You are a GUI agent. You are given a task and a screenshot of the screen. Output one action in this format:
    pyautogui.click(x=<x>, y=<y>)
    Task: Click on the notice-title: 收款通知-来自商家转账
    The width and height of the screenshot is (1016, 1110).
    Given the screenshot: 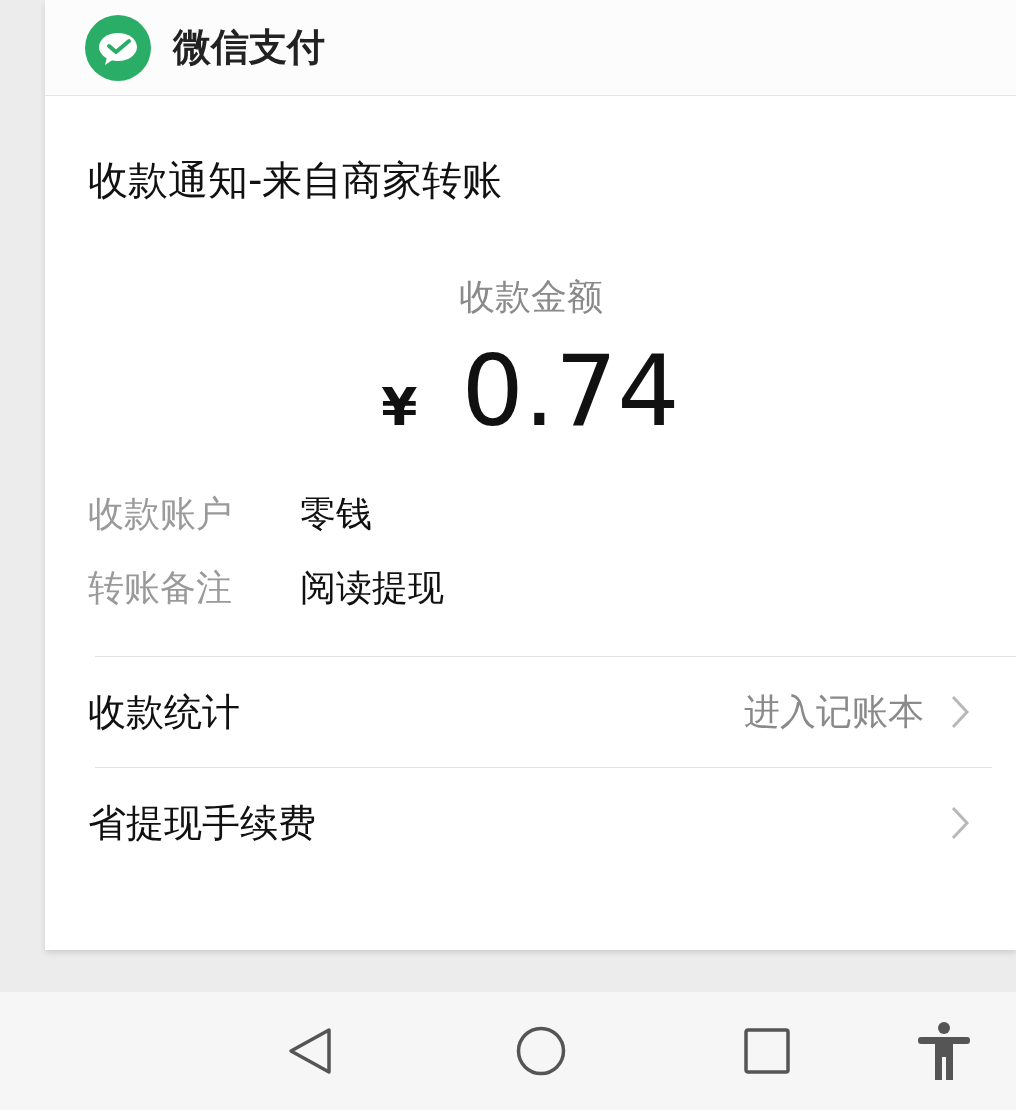 What is the action you would take?
    pyautogui.click(x=295, y=180)
    